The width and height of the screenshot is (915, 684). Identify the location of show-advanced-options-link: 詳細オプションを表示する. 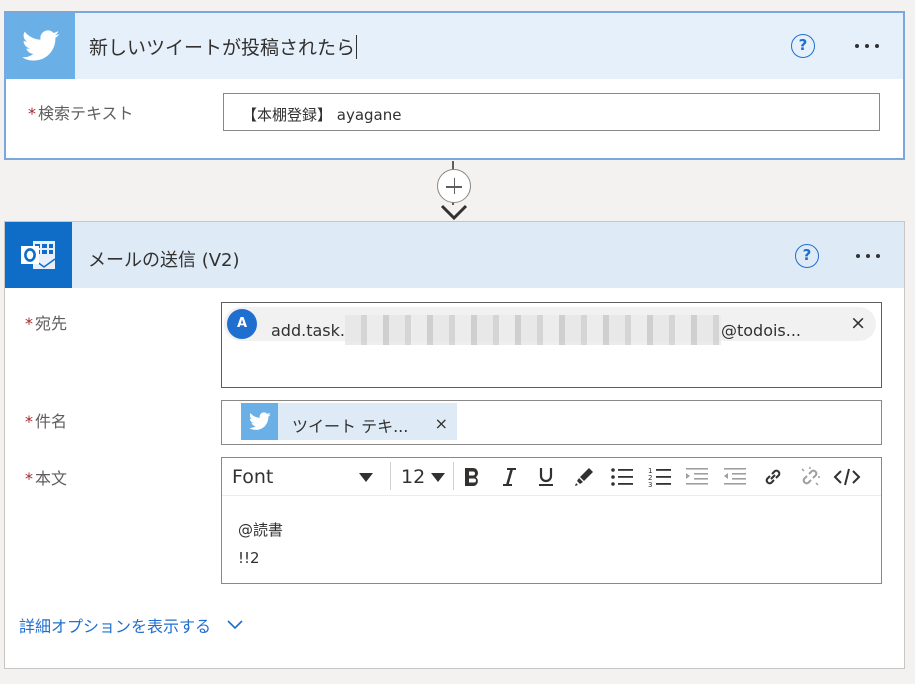
(131, 625).